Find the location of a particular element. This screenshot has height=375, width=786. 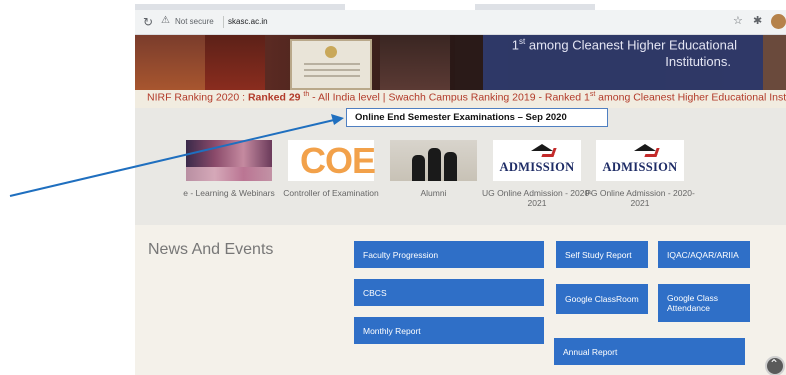

address-bar-url: skasc.ac.in is located at coordinates (248, 21).